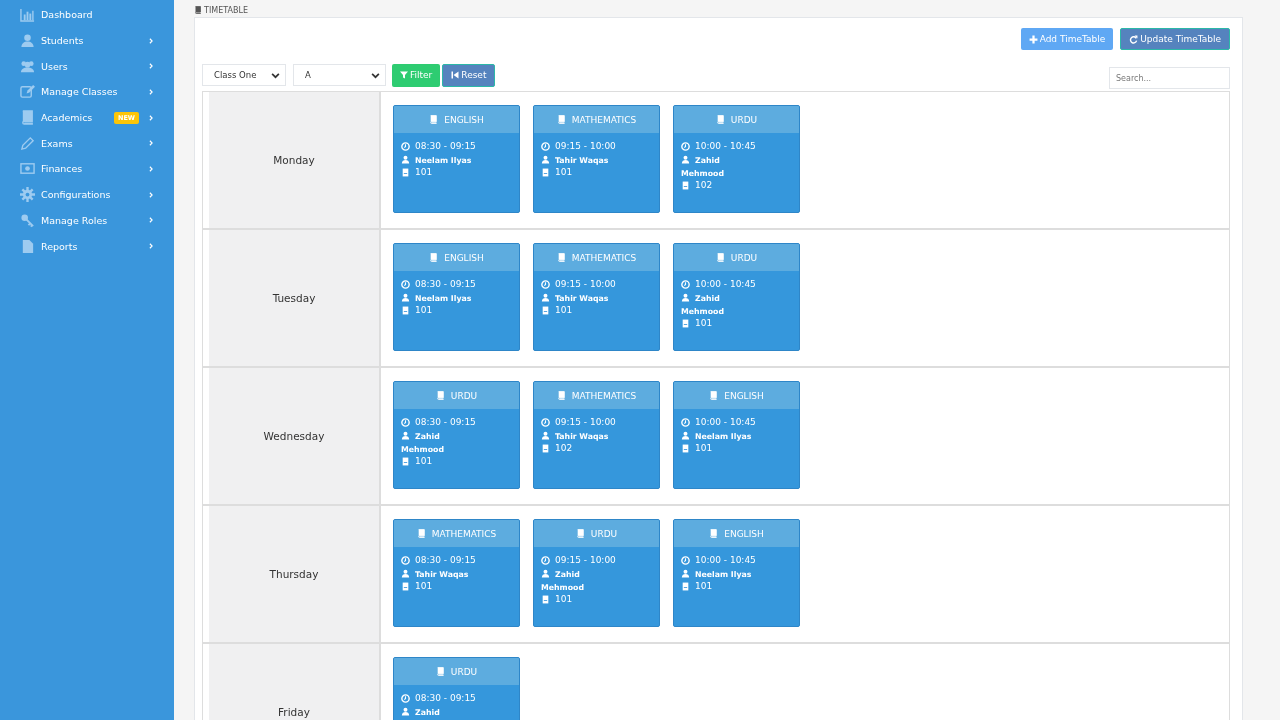 The height and width of the screenshot is (720, 1280). Describe the element at coordinates (74, 220) in the screenshot. I see `menu-label: Manage Roles` at that location.